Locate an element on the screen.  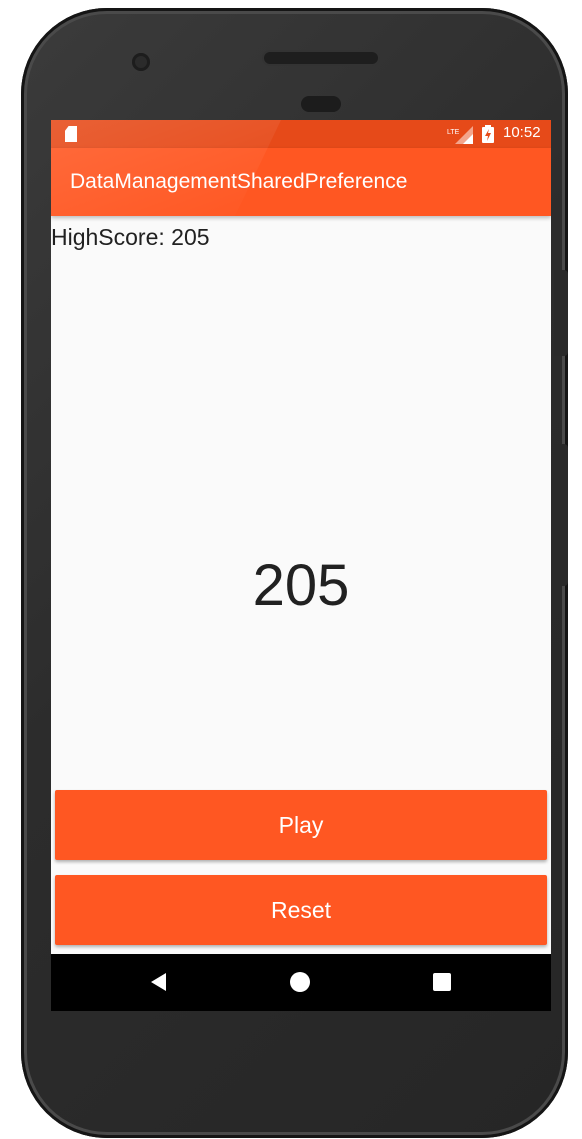
current-score: 205 is located at coordinates (301, 585).